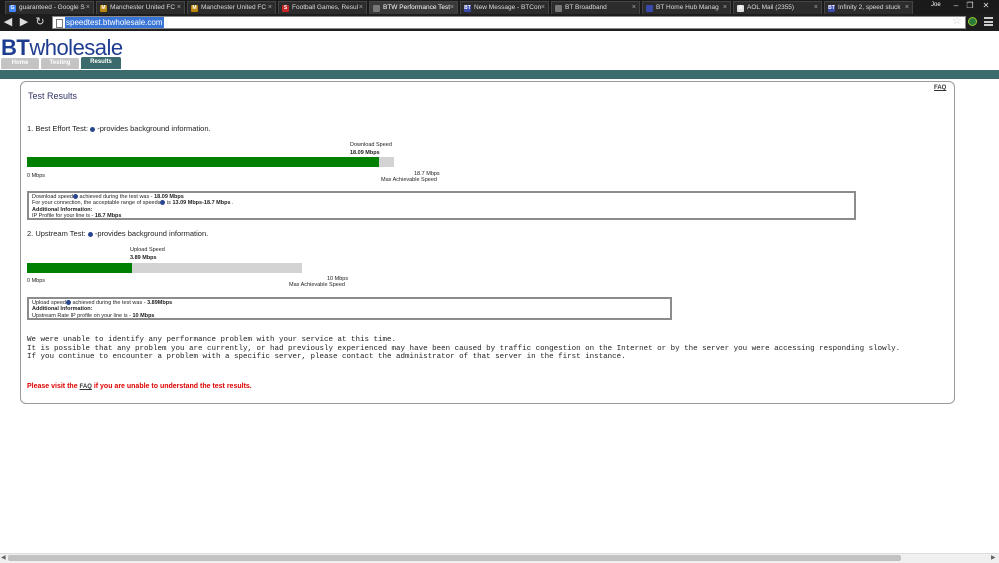 The image size is (999, 563). Describe the element at coordinates (509, 22) in the screenshot. I see `address-bar: speedtest.btwholesale.com` at that location.